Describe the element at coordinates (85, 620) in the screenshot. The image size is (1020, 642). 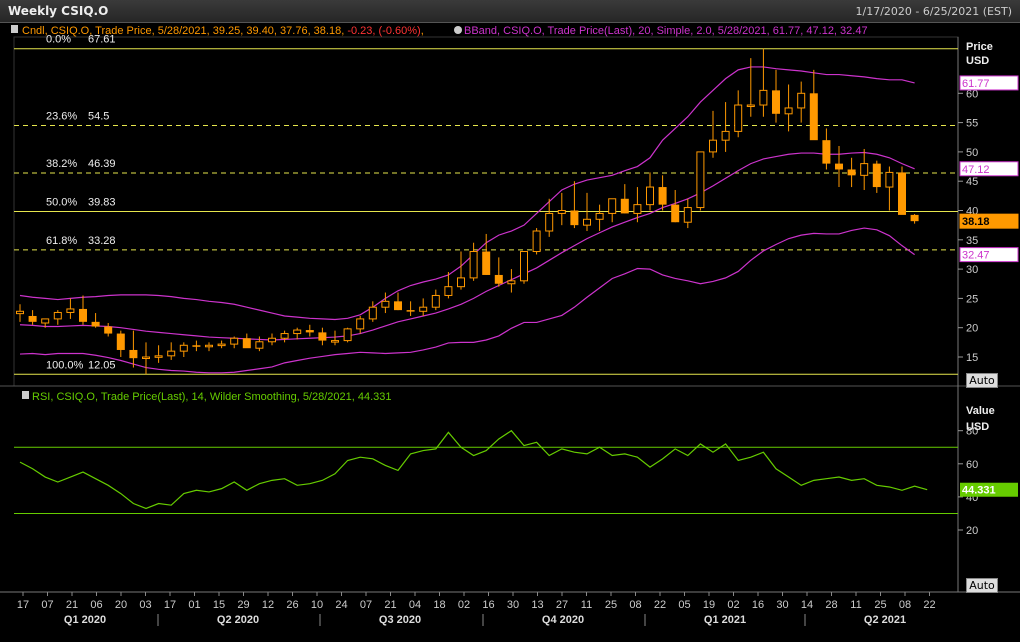
I see `quarter-label: Q1 2020` at that location.